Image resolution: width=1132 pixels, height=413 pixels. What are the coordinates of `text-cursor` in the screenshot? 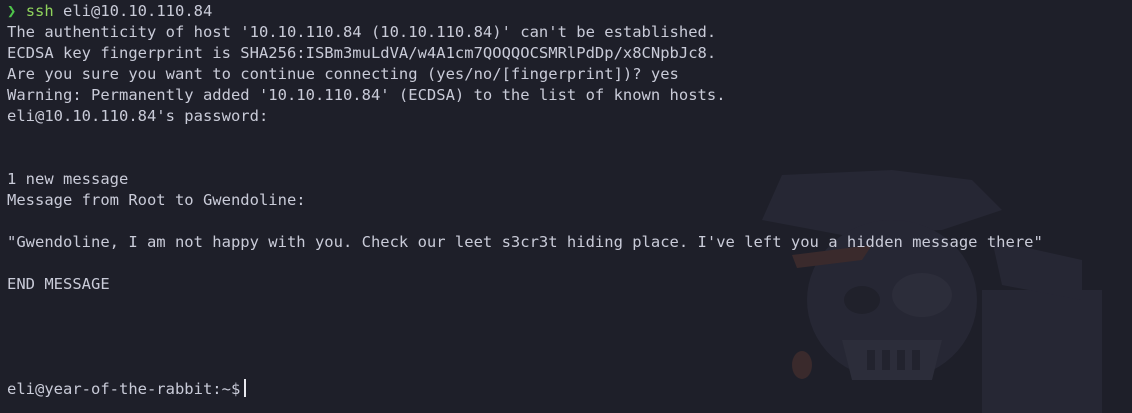 It's located at (245, 388).